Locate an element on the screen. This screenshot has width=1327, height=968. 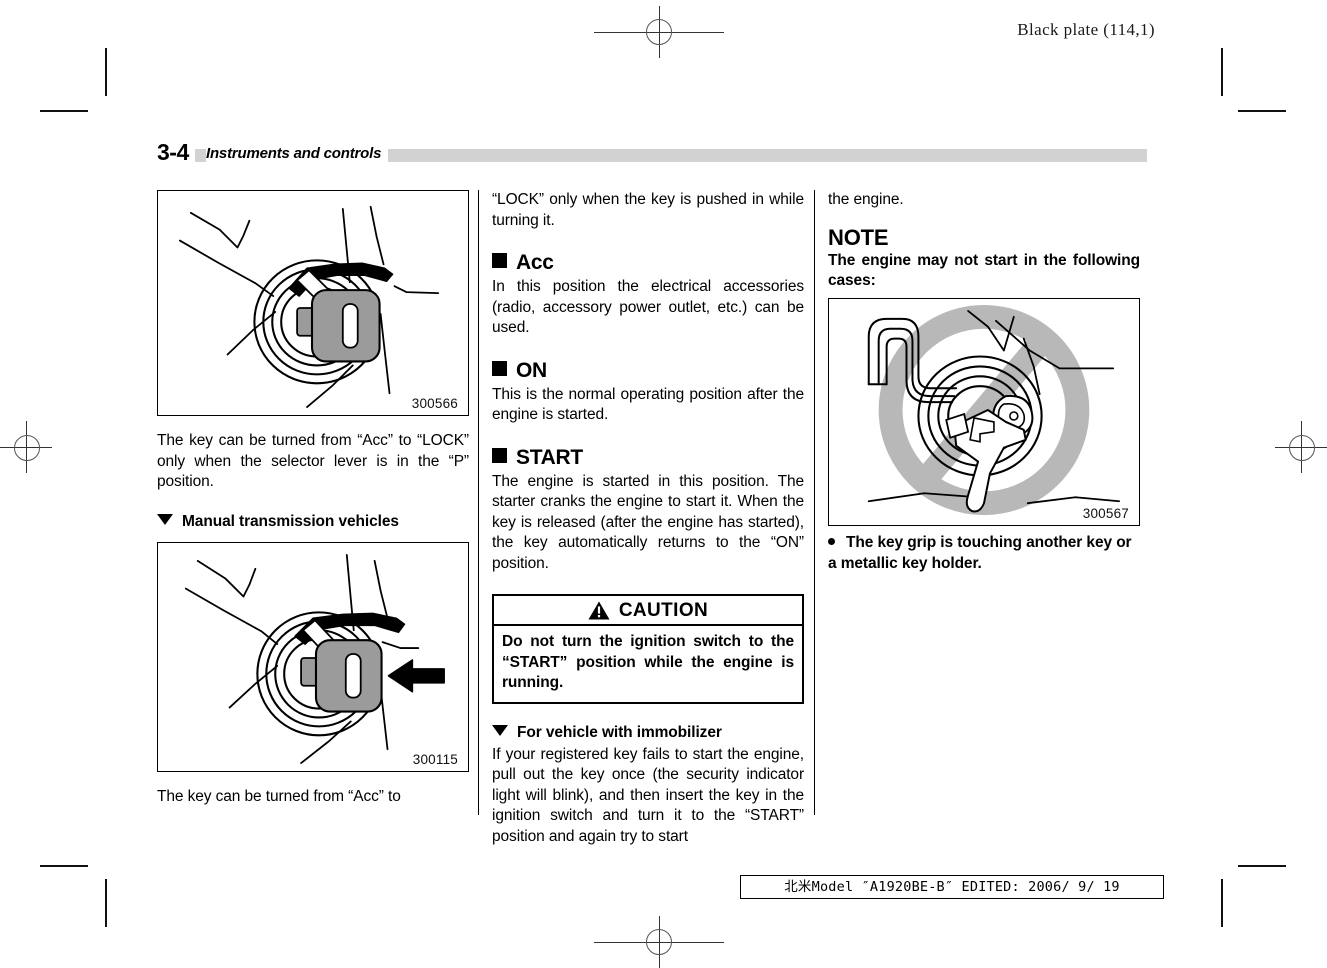
subheading-manual-transmission-label: Manual transmission vehicles is located at coordinates (290, 521).